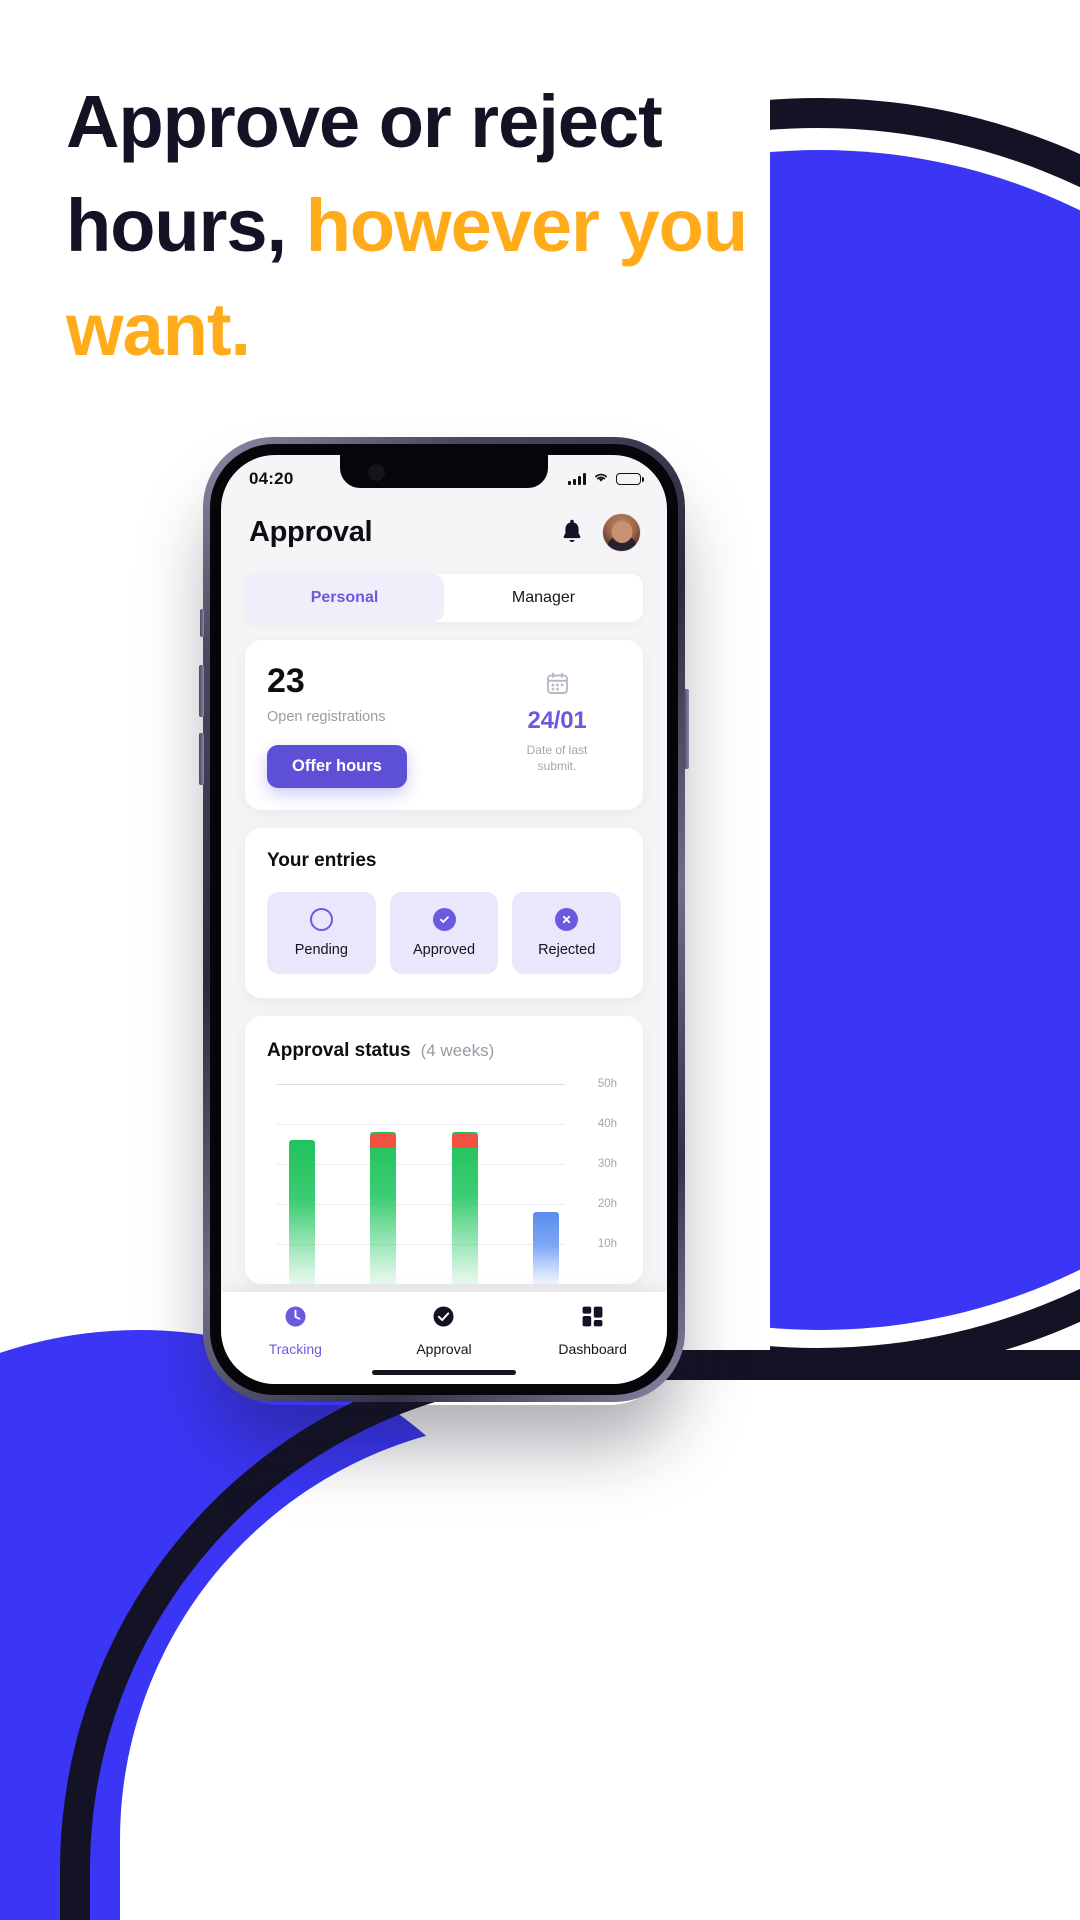 This screenshot has width=1080, height=1920. What do you see at coordinates (457, 1050) in the screenshot?
I see `chart-subtitle: (4 weeks)` at bounding box center [457, 1050].